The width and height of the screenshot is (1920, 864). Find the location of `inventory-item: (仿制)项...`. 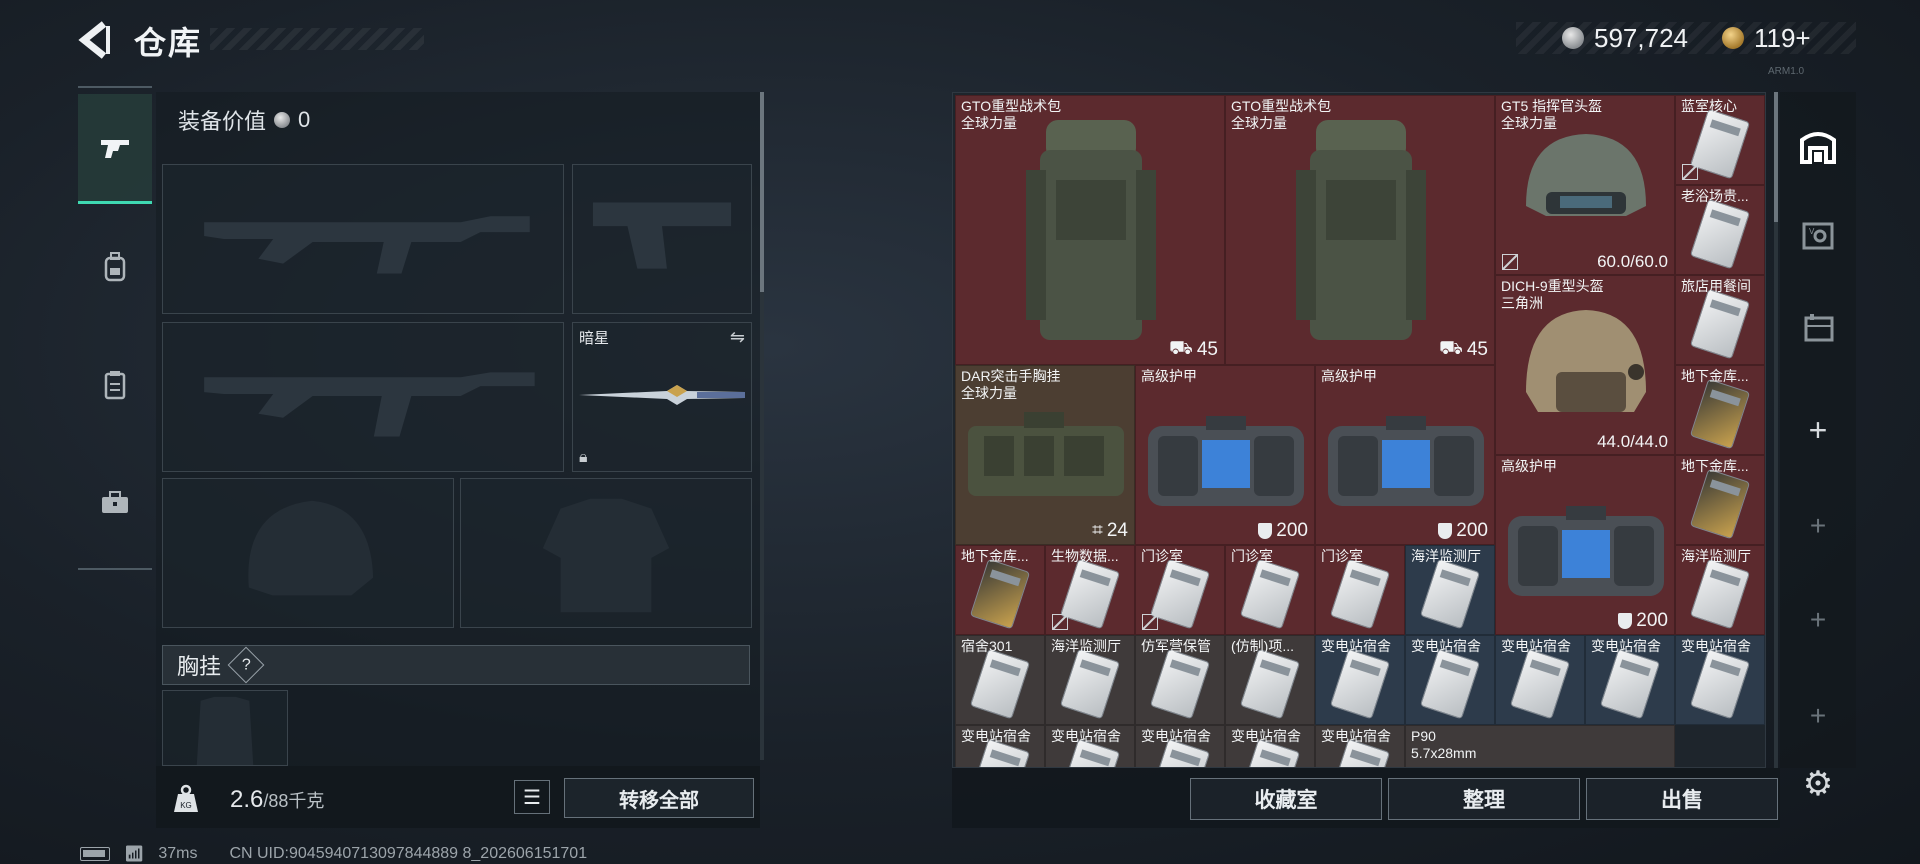

inventory-item: (仿制)项... is located at coordinates (1270, 680).